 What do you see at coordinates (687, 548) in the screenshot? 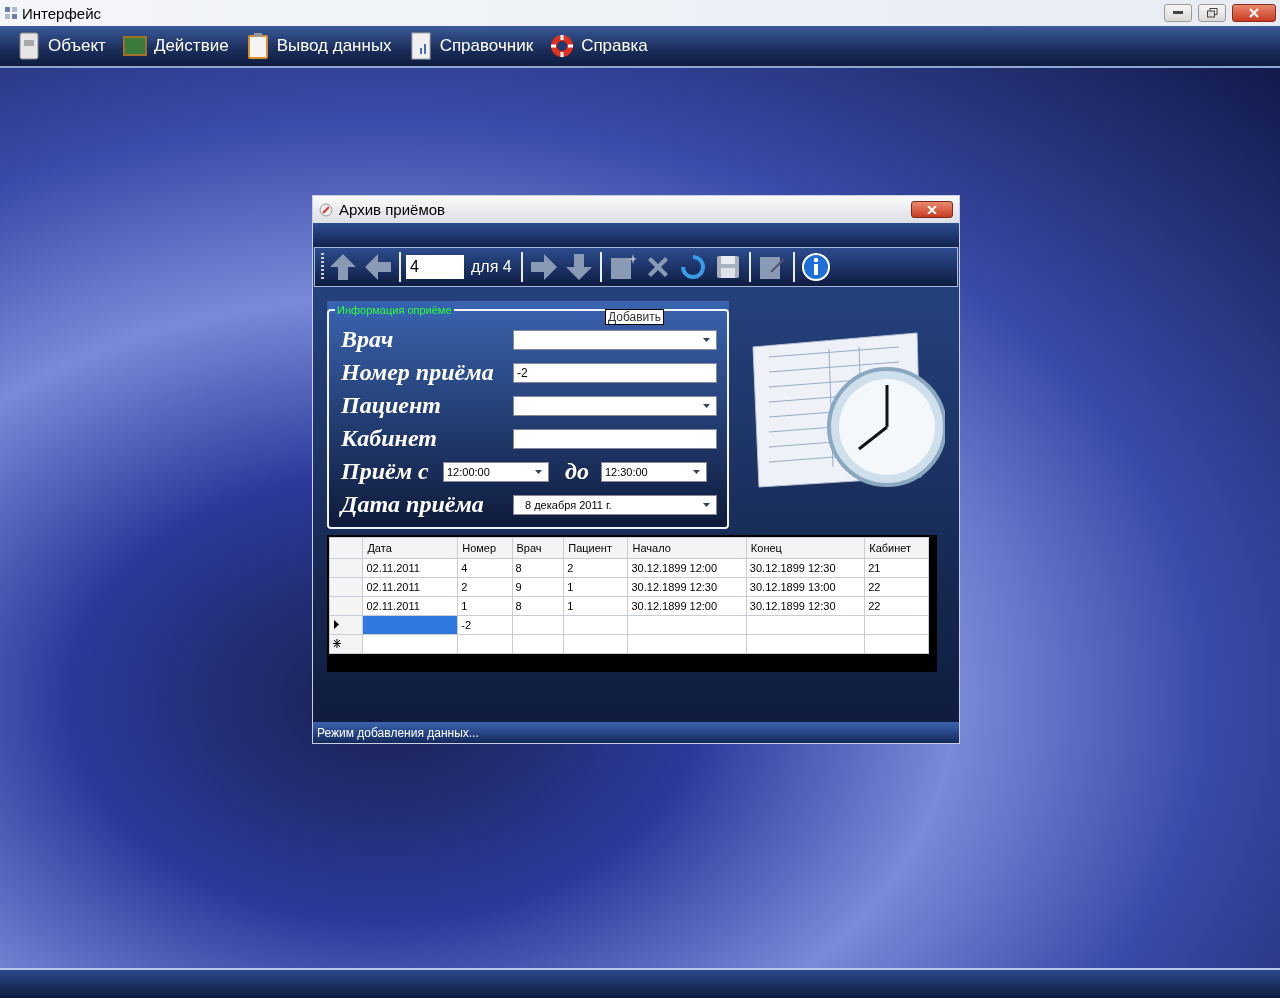
I see `column-header: Начало` at bounding box center [687, 548].